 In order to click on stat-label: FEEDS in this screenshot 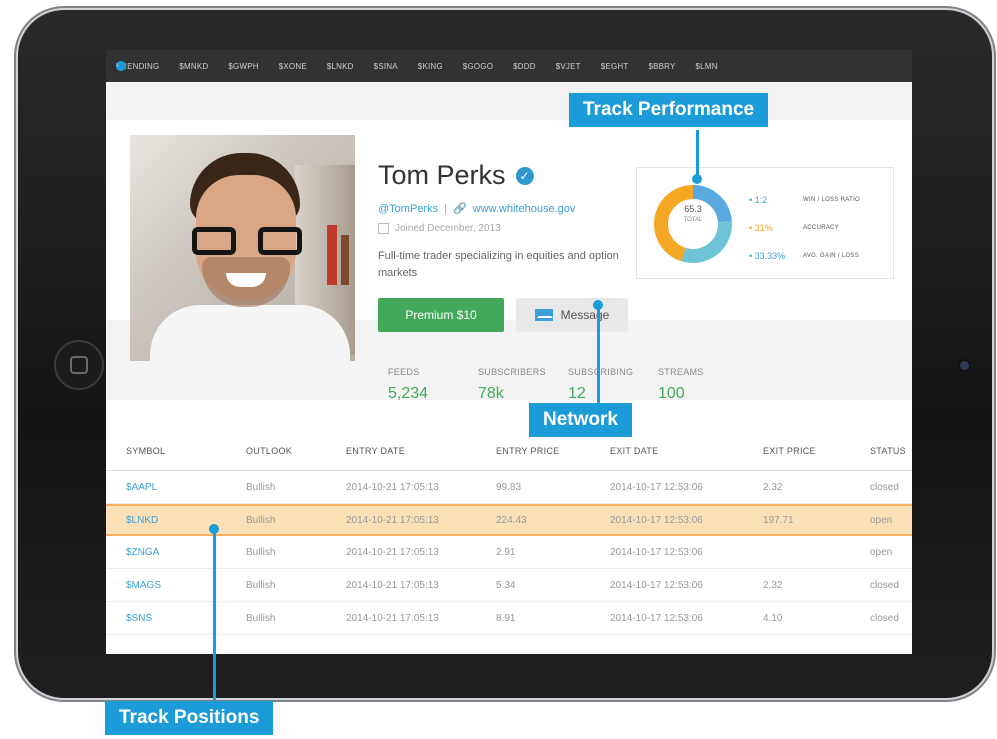, I will do `click(404, 372)`.